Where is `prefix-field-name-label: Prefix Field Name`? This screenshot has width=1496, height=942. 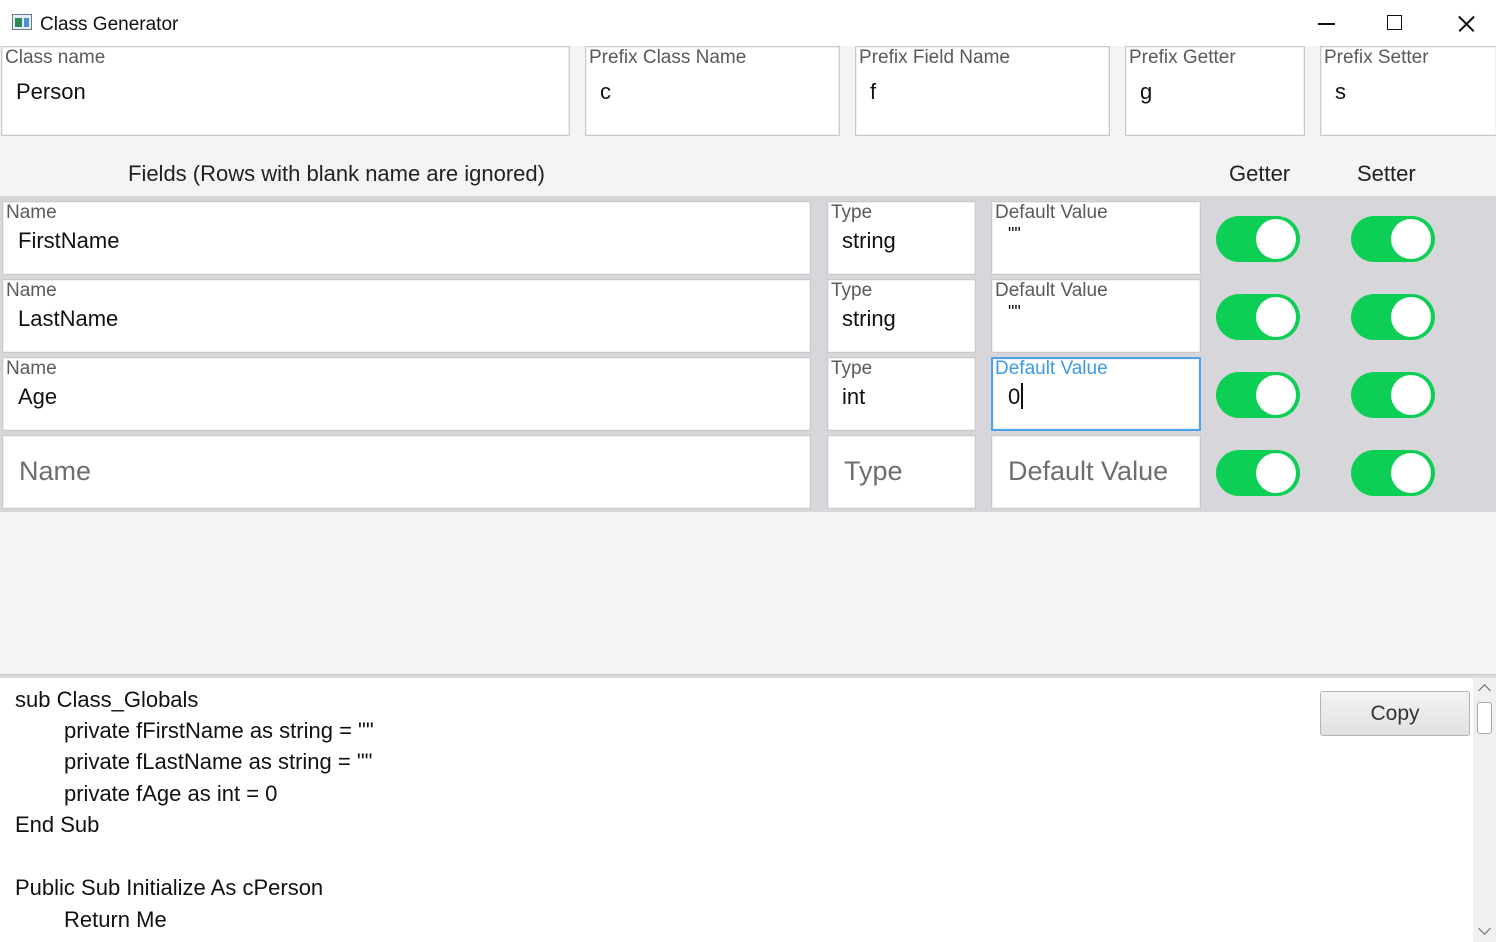
prefix-field-name-label: Prefix Field Name is located at coordinates (934, 57).